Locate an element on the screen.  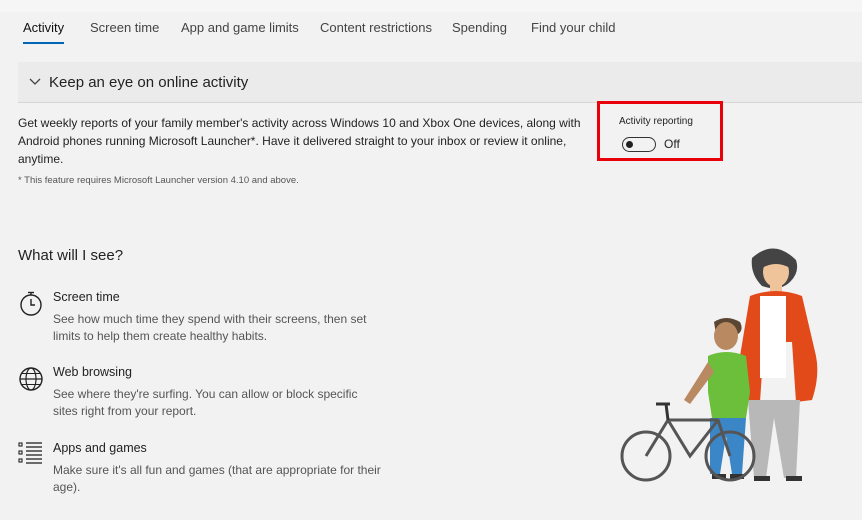
what-will-i-see-heading: What will I see? is located at coordinates (71, 255).